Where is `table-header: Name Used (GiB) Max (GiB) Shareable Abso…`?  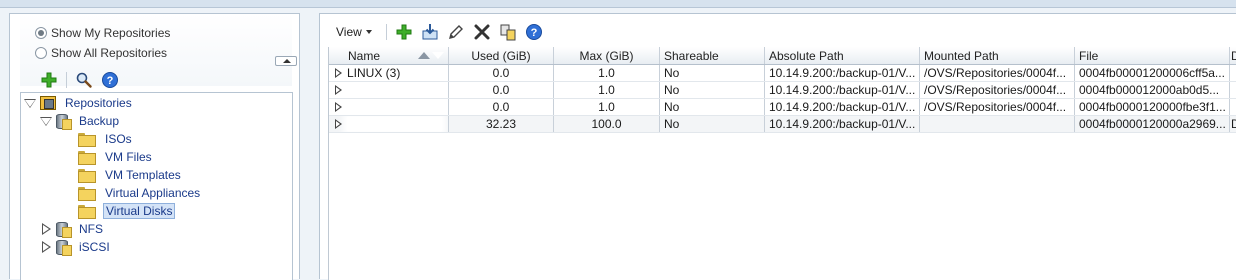 table-header: Name Used (GiB) Max (GiB) Shareable Abso… is located at coordinates (782, 56).